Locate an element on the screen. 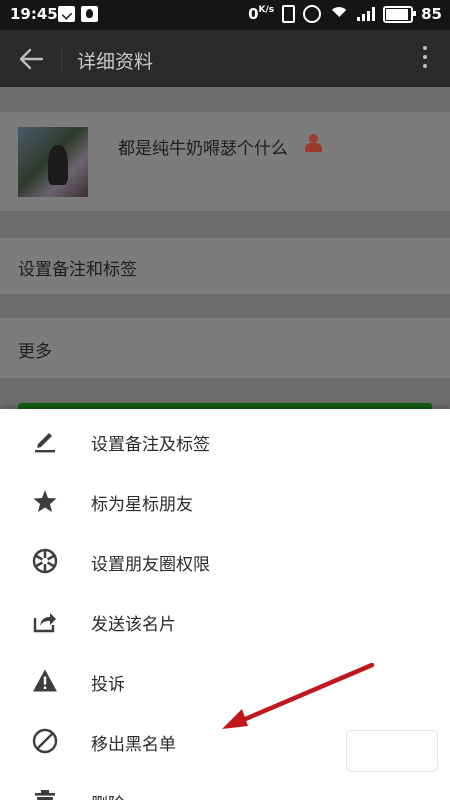 The image size is (450, 800). menu-item-moments-permission: 设置朋友圈权限 is located at coordinates (225, 561).